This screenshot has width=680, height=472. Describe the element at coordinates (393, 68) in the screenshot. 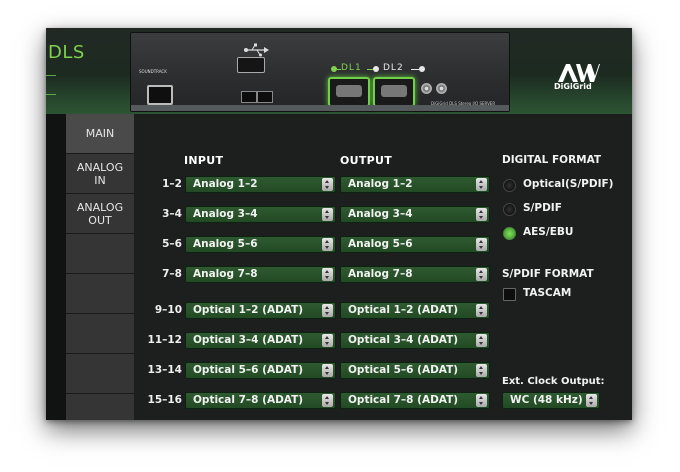

I see `dl2-label: DL2` at that location.